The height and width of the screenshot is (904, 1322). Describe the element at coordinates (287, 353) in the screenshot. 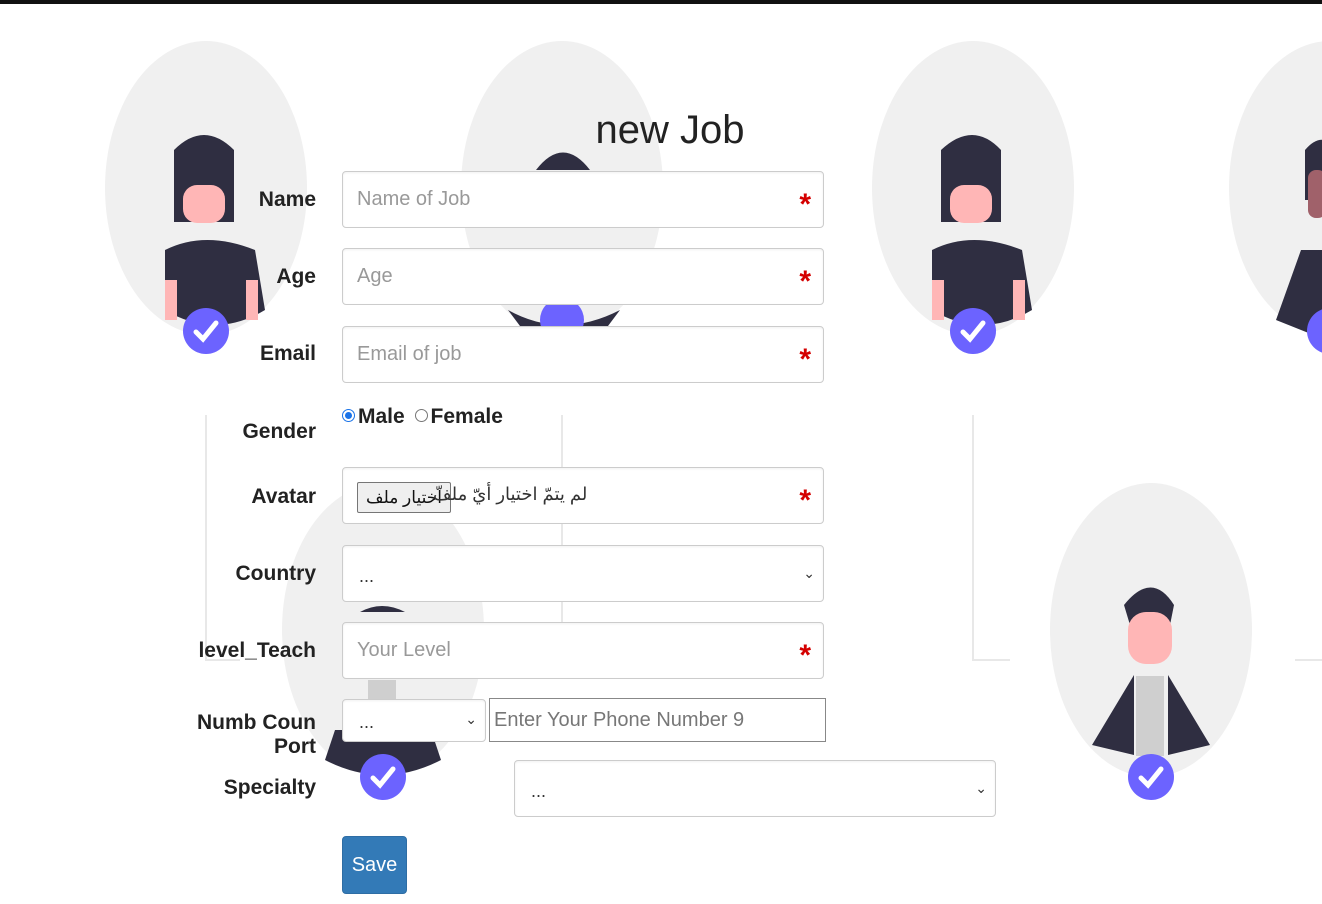

I see `email-label: Email` at that location.